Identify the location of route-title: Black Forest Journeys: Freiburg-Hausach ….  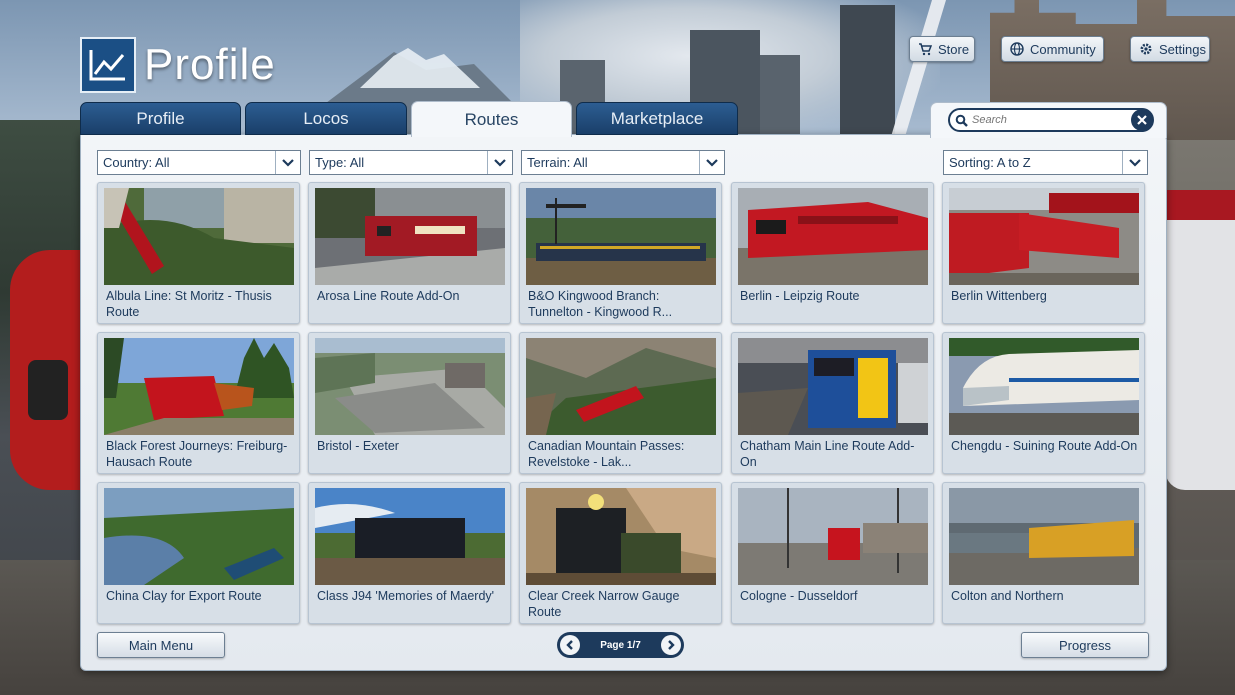
(197, 454).